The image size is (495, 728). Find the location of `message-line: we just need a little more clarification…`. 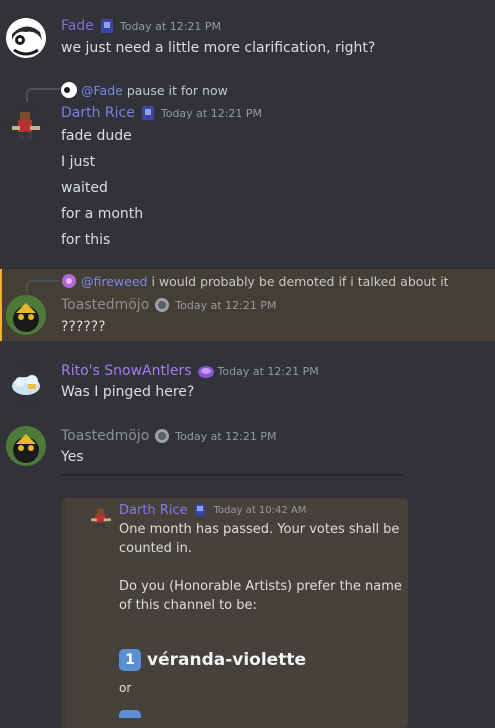

message-line: we just need a little more clarification… is located at coordinates (218, 48).